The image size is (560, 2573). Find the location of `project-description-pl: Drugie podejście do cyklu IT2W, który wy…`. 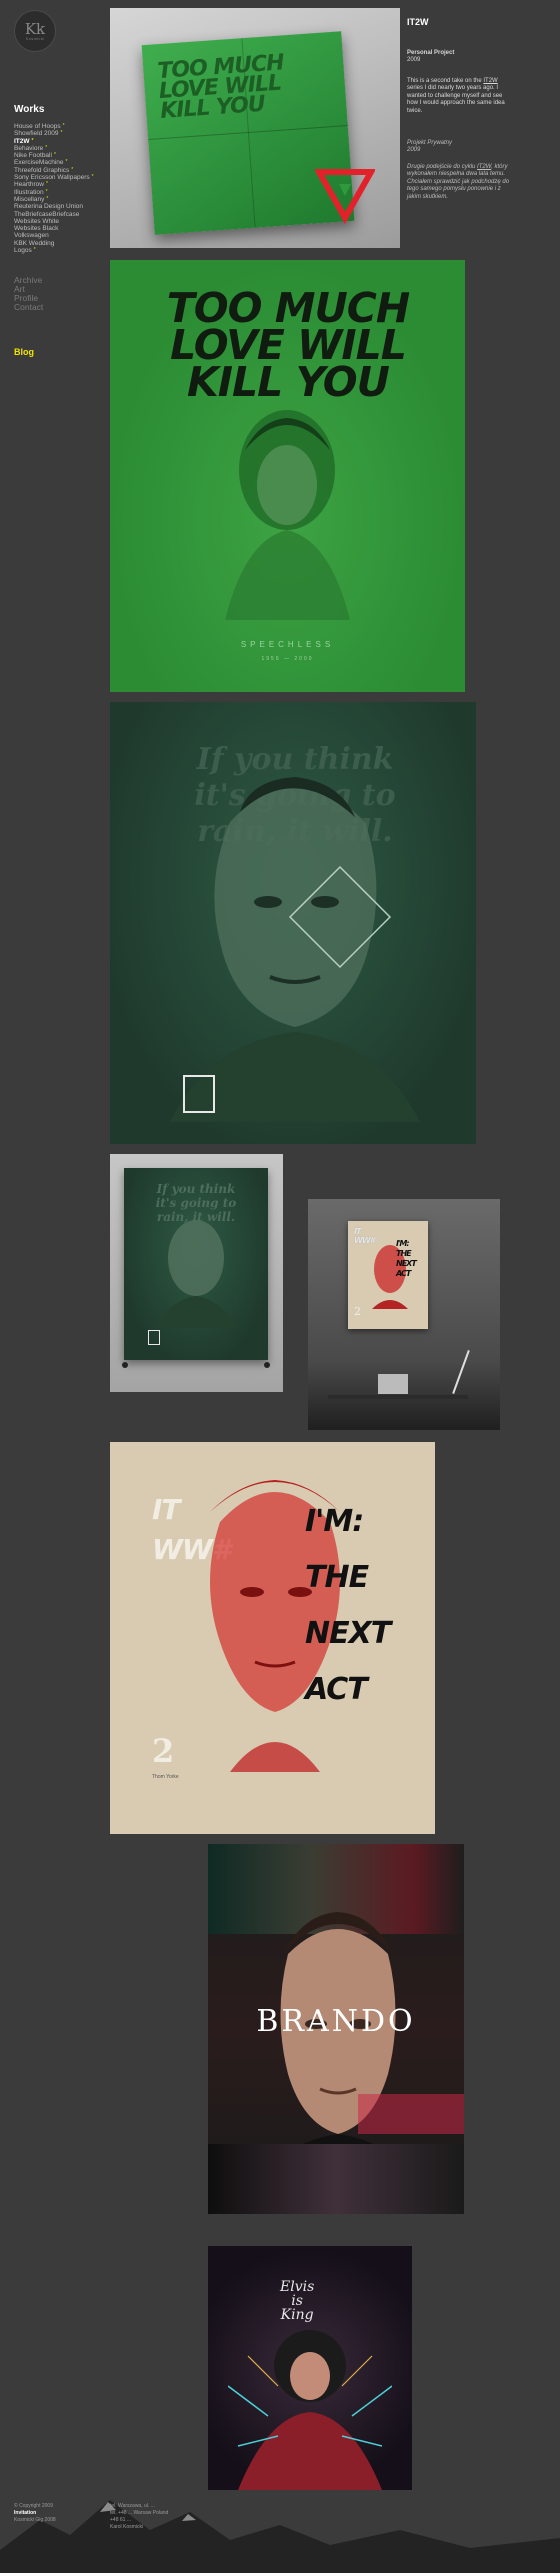

project-description-pl: Drugie podejście do cyklu IT2W, który wy… is located at coordinates (459, 182).